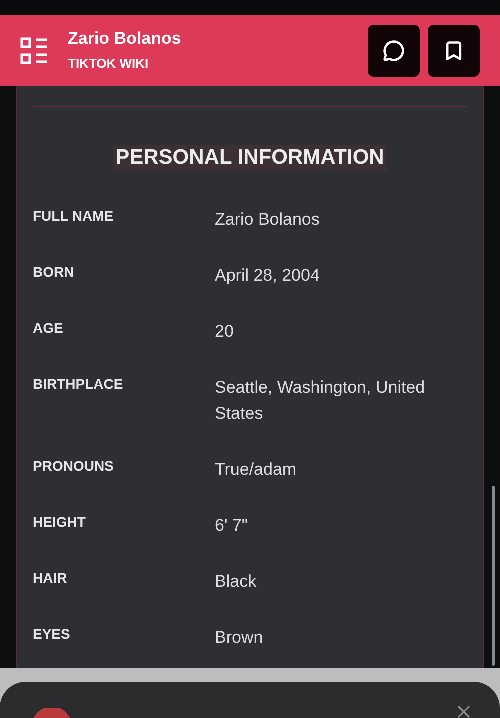 The width and height of the screenshot is (500, 718). Describe the element at coordinates (268, 220) in the screenshot. I see `field-value: Zario Bolanos` at that location.